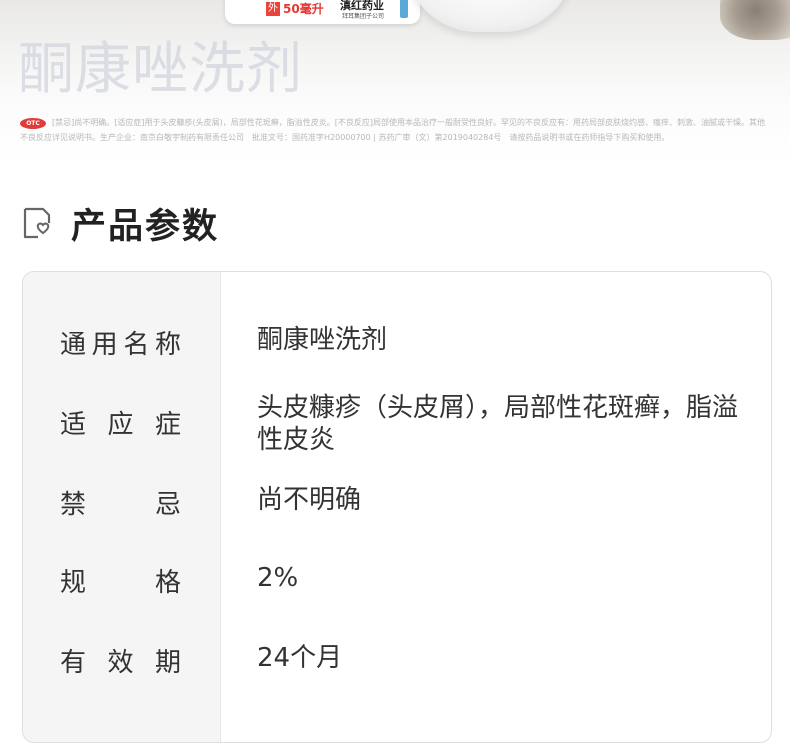 This screenshot has height=743, width=790. Describe the element at coordinates (490, 16) in the screenshot. I see `dish-image` at that location.